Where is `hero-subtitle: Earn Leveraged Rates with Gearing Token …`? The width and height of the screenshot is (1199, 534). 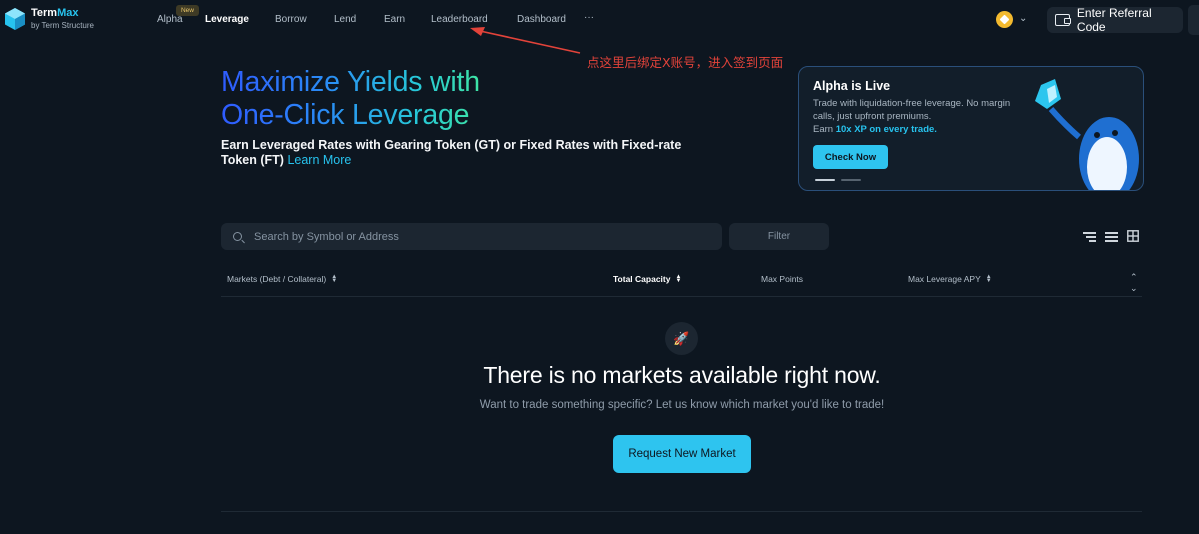 hero-subtitle: Earn Leveraged Rates with Gearing Token … is located at coordinates (451, 152).